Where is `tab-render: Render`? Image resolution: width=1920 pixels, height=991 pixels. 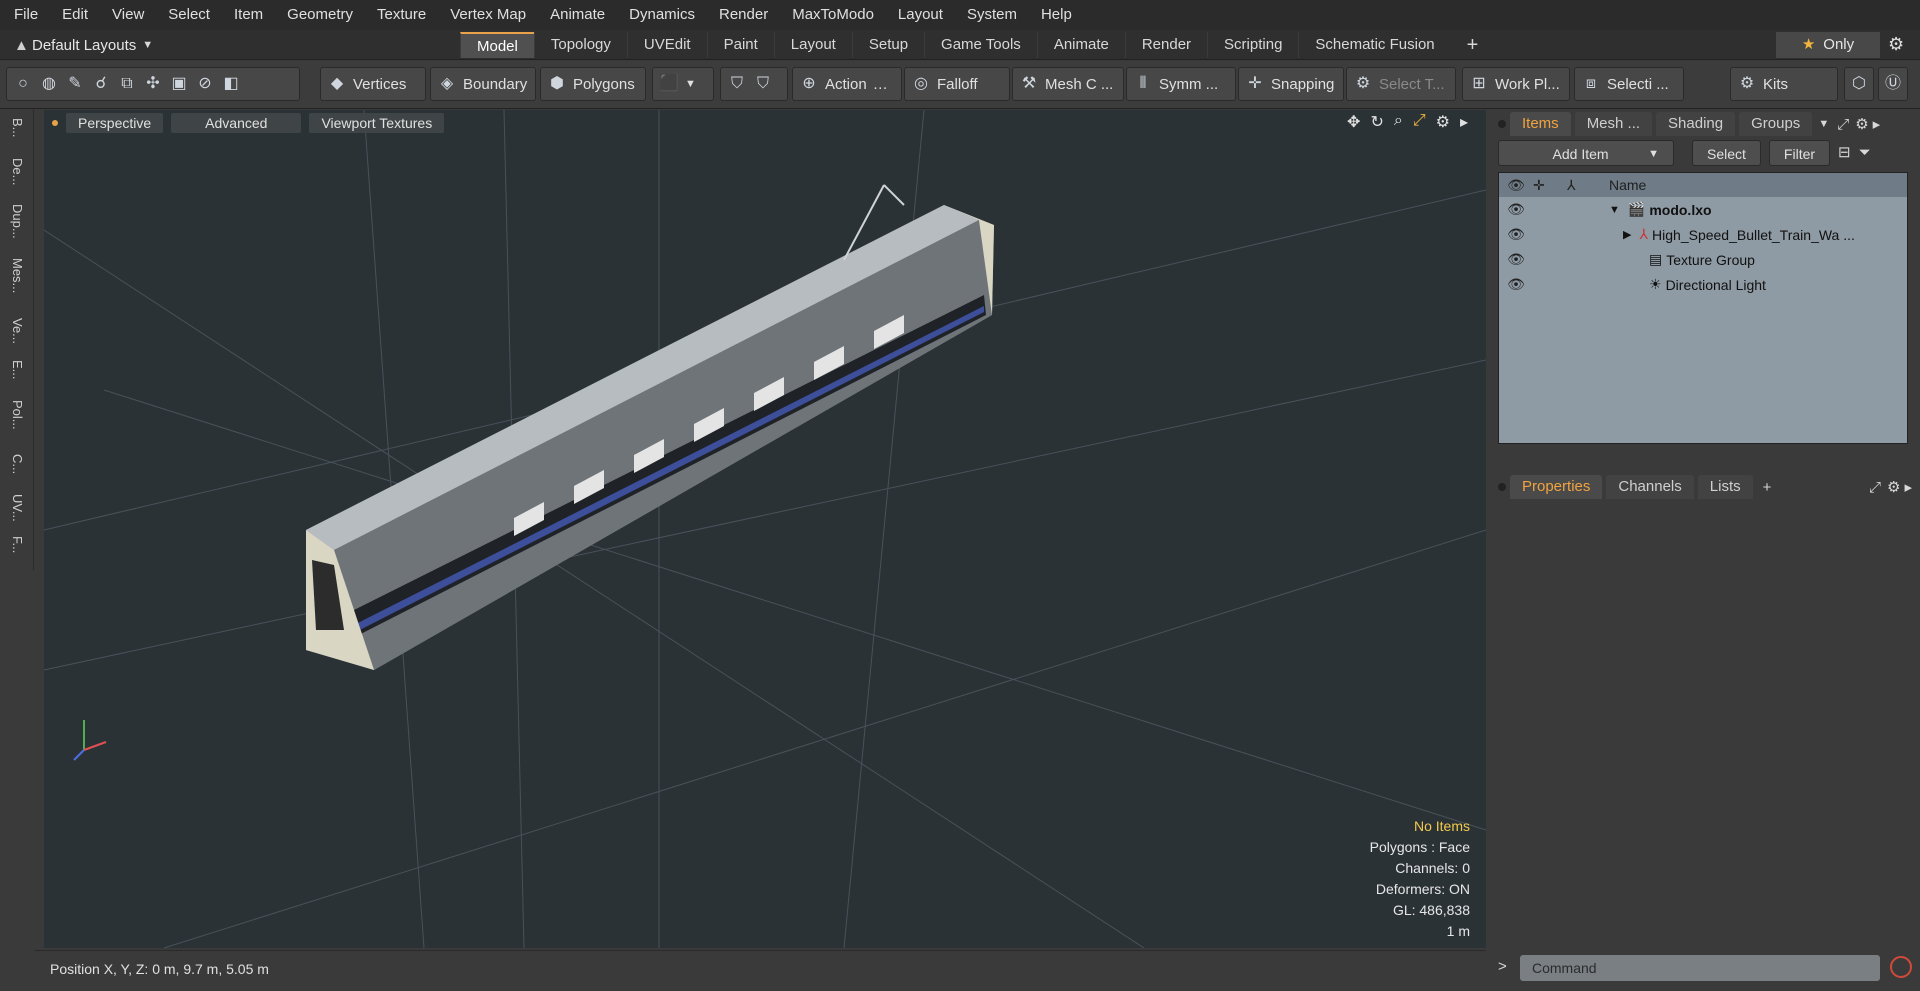 tab-render: Render is located at coordinates (1165, 45).